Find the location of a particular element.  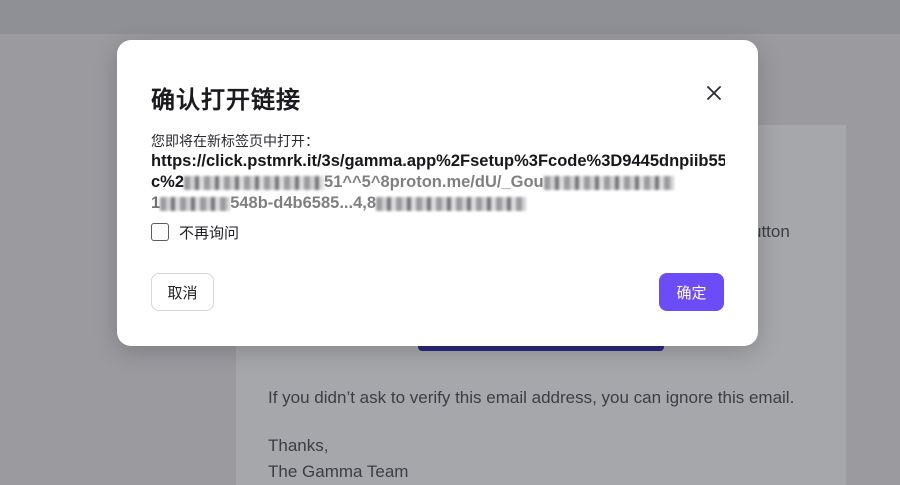

background-team-text: The Gamma Team is located at coordinates (338, 471).